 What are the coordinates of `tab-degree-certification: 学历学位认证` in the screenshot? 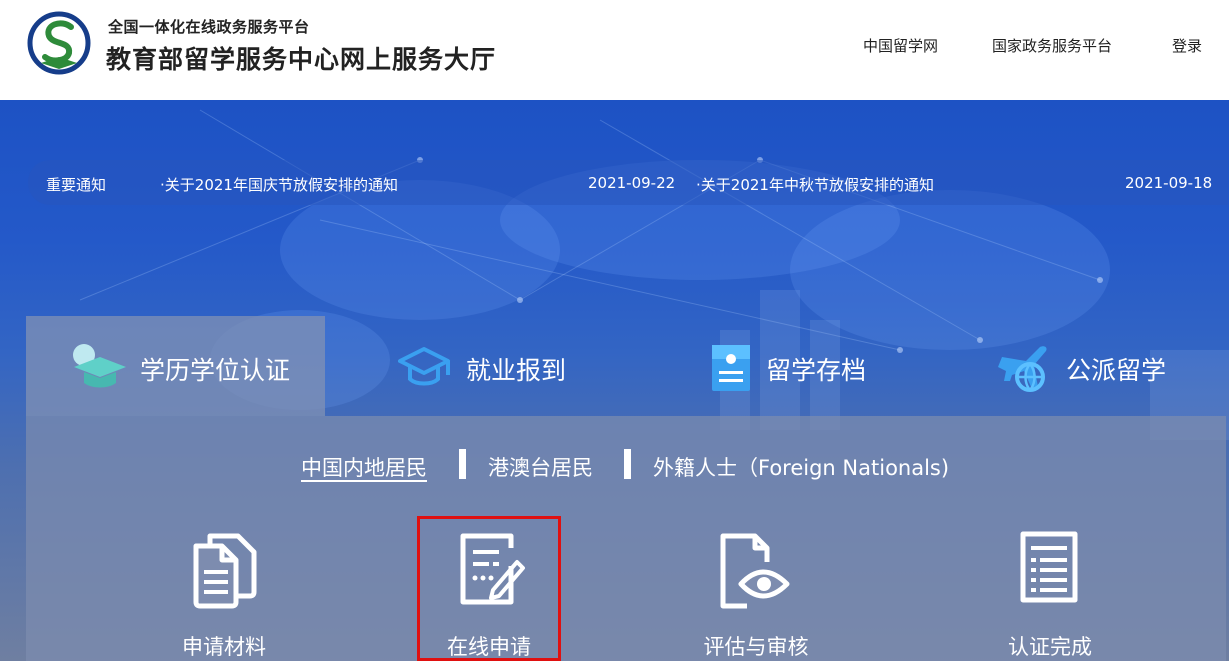 It's located at (175, 366).